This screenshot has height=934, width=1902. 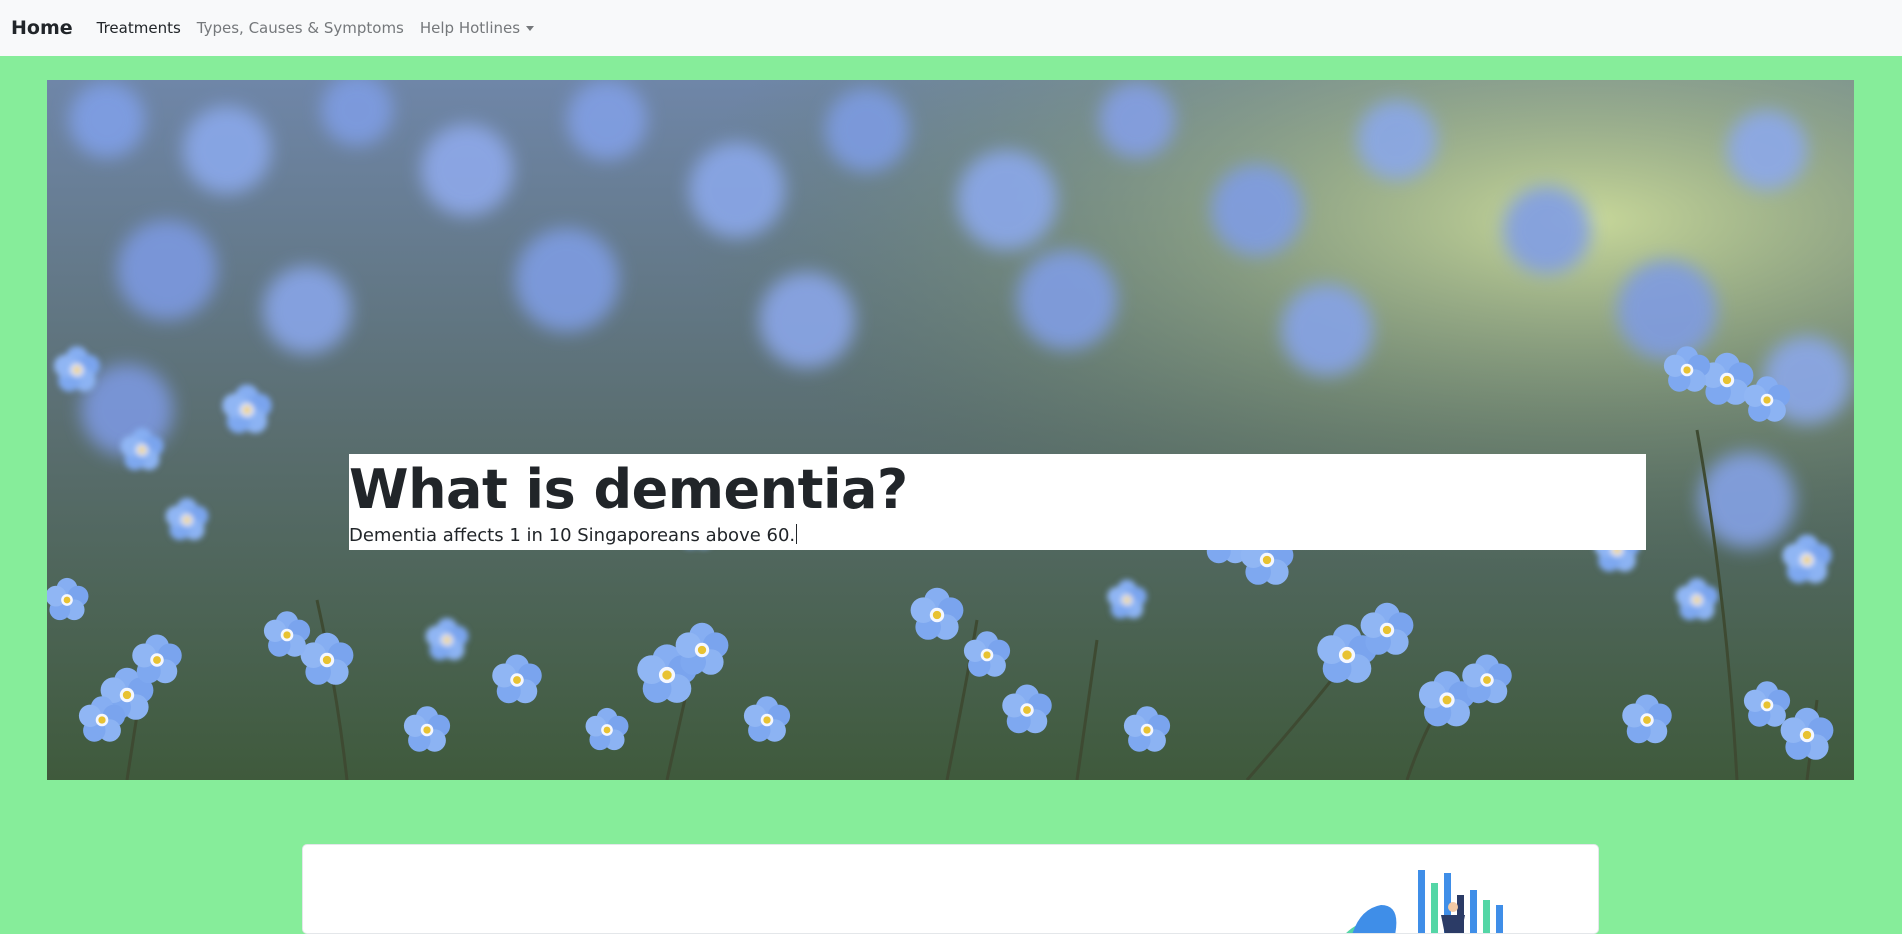 What do you see at coordinates (950, 889) in the screenshot?
I see `content-card` at bounding box center [950, 889].